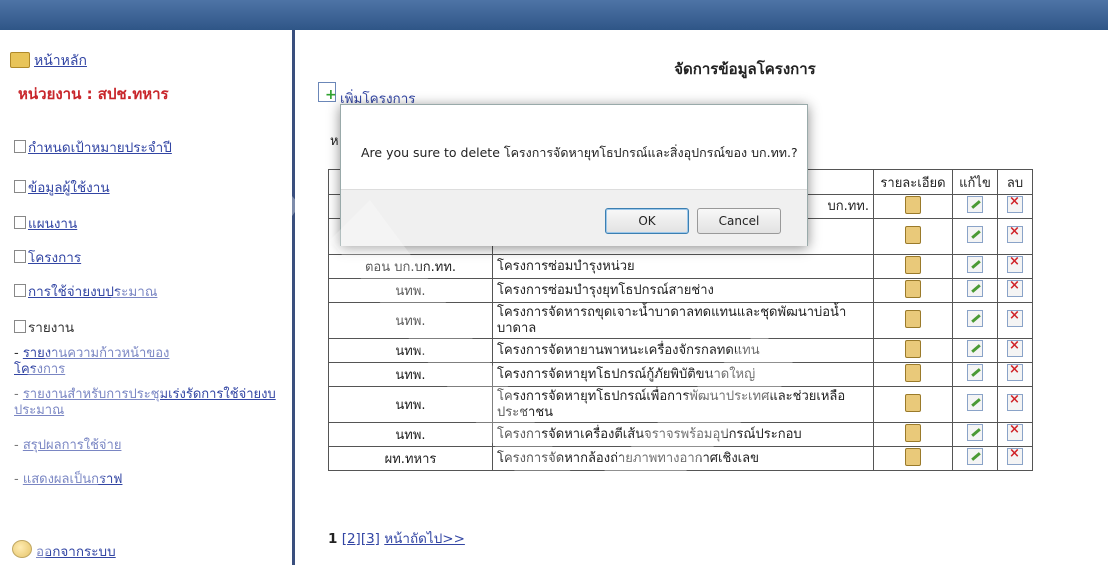 This screenshot has width=1108, height=565. I want to click on cell-project-name: โครงการซ่อมบำรุงยุทโธปกรณ์สายช่าง, so click(683, 290).